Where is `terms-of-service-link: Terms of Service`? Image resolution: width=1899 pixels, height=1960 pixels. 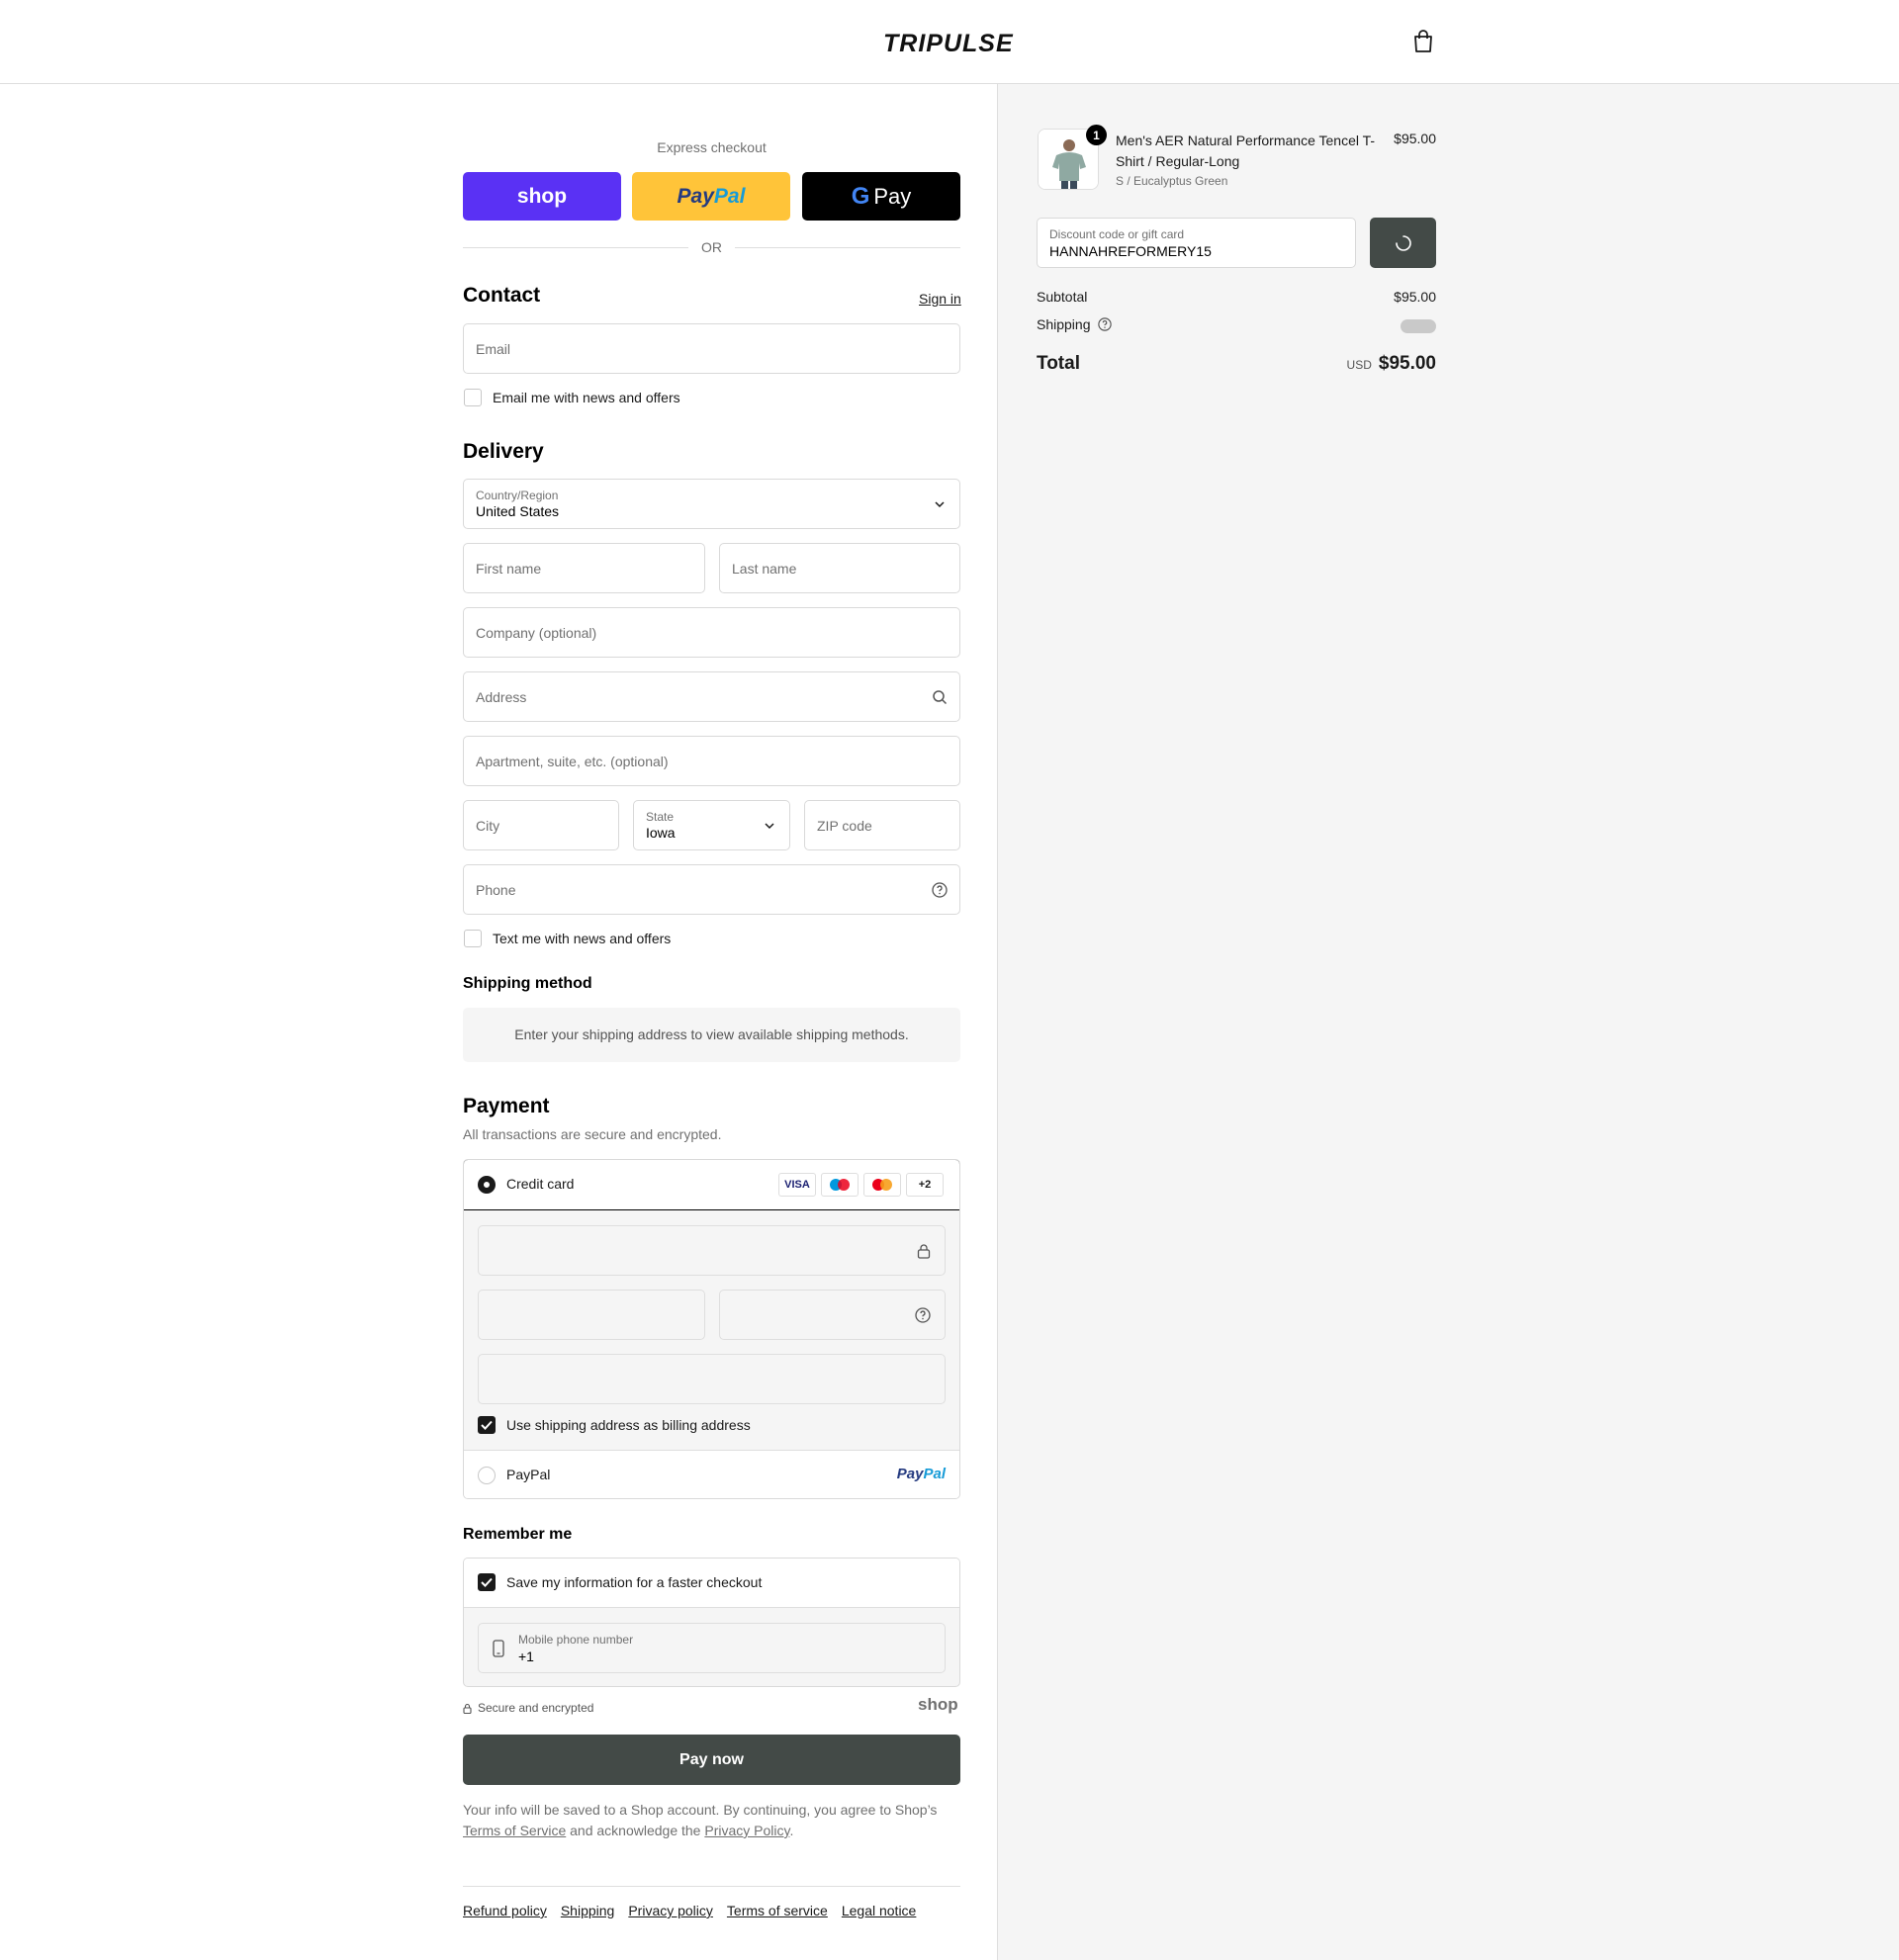 terms-of-service-link: Terms of Service is located at coordinates (514, 1830).